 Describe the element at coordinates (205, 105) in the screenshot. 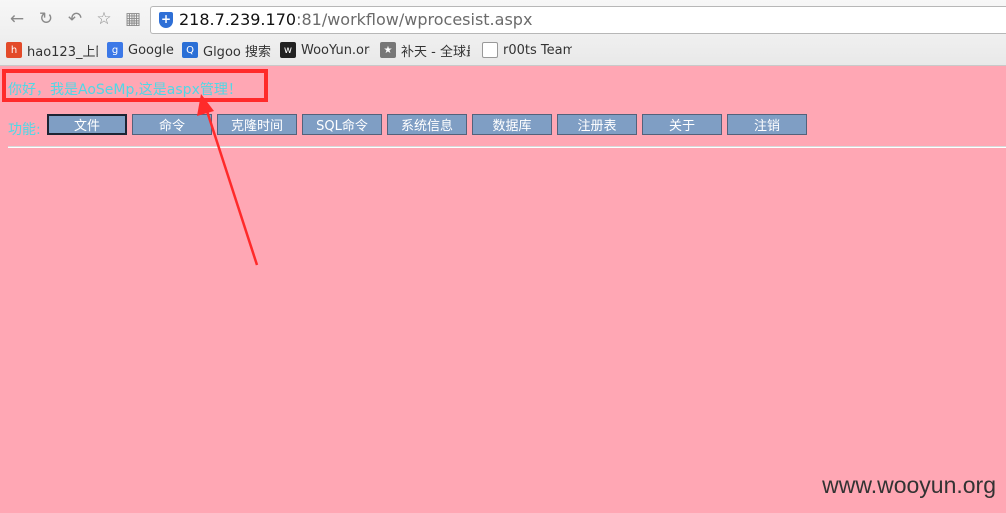

I see `arrow-head` at that location.